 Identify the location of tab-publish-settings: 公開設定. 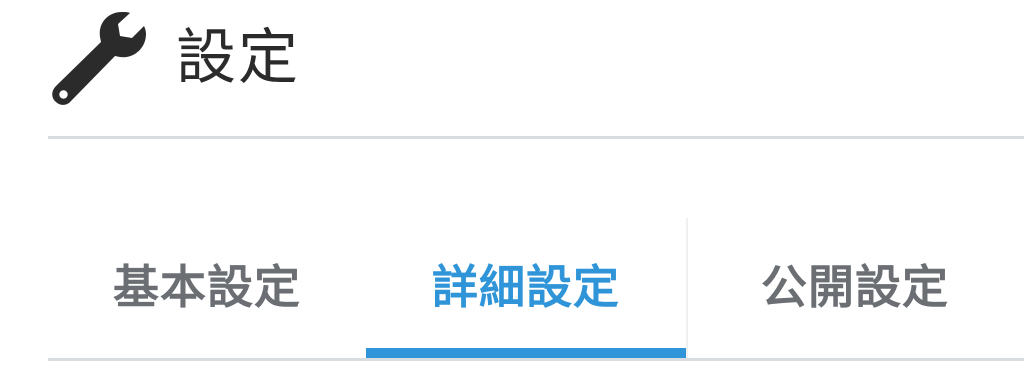
(855, 288).